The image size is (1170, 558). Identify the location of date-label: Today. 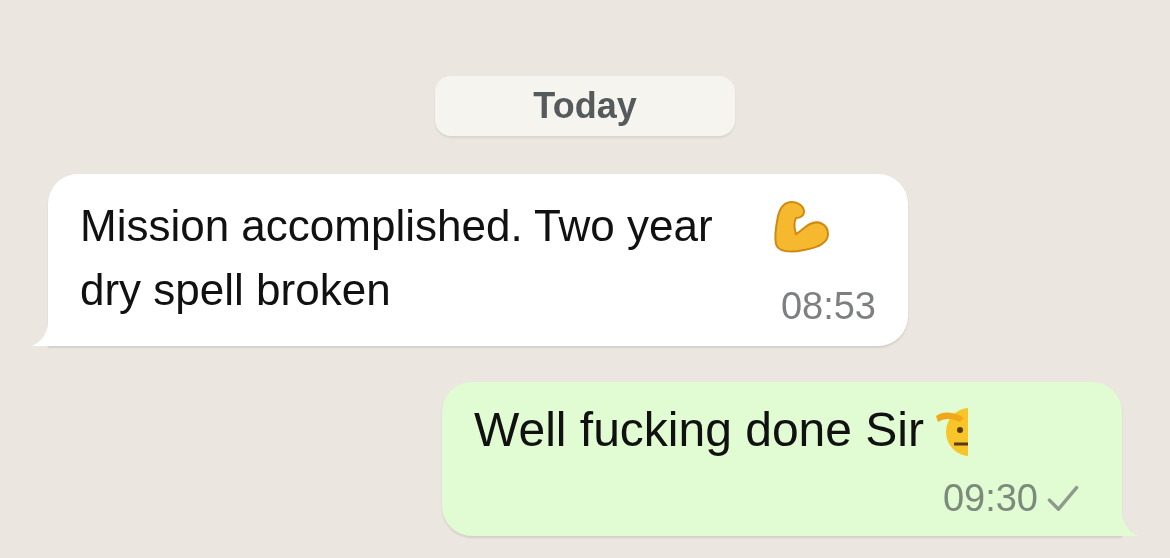
(585, 106).